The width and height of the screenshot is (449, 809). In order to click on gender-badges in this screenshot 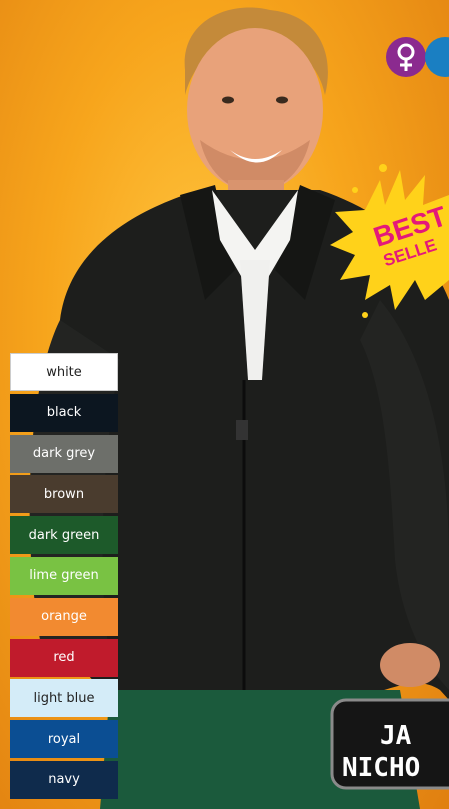, I will do `click(417, 57)`.